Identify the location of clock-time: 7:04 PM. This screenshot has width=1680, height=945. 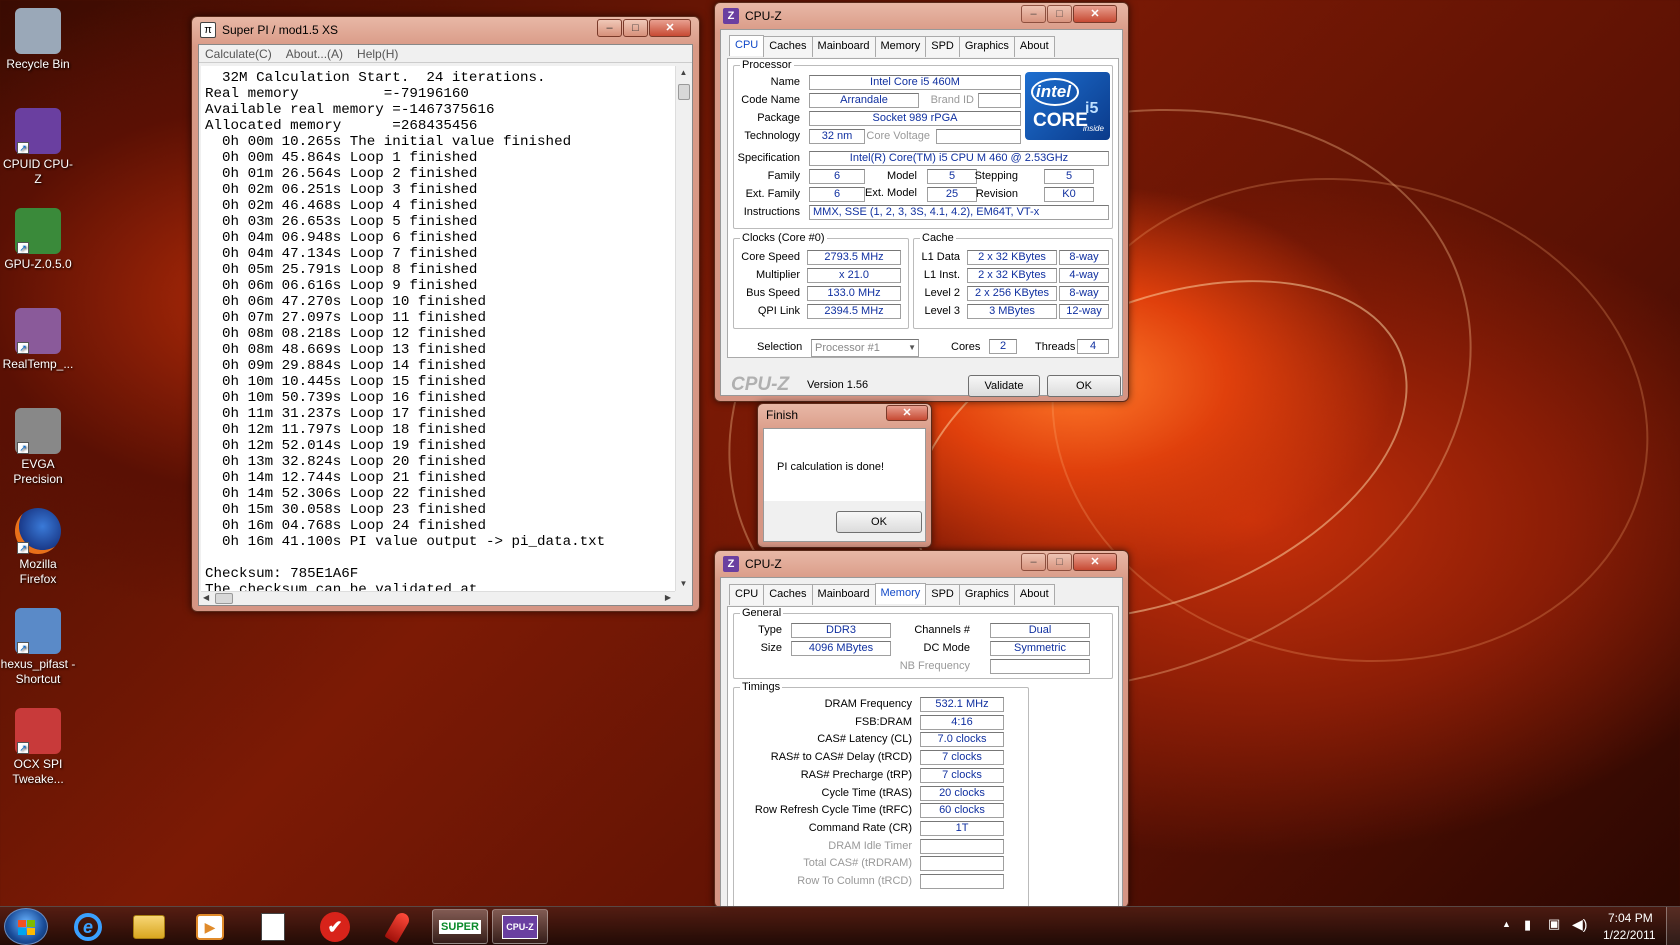
(1630, 918).